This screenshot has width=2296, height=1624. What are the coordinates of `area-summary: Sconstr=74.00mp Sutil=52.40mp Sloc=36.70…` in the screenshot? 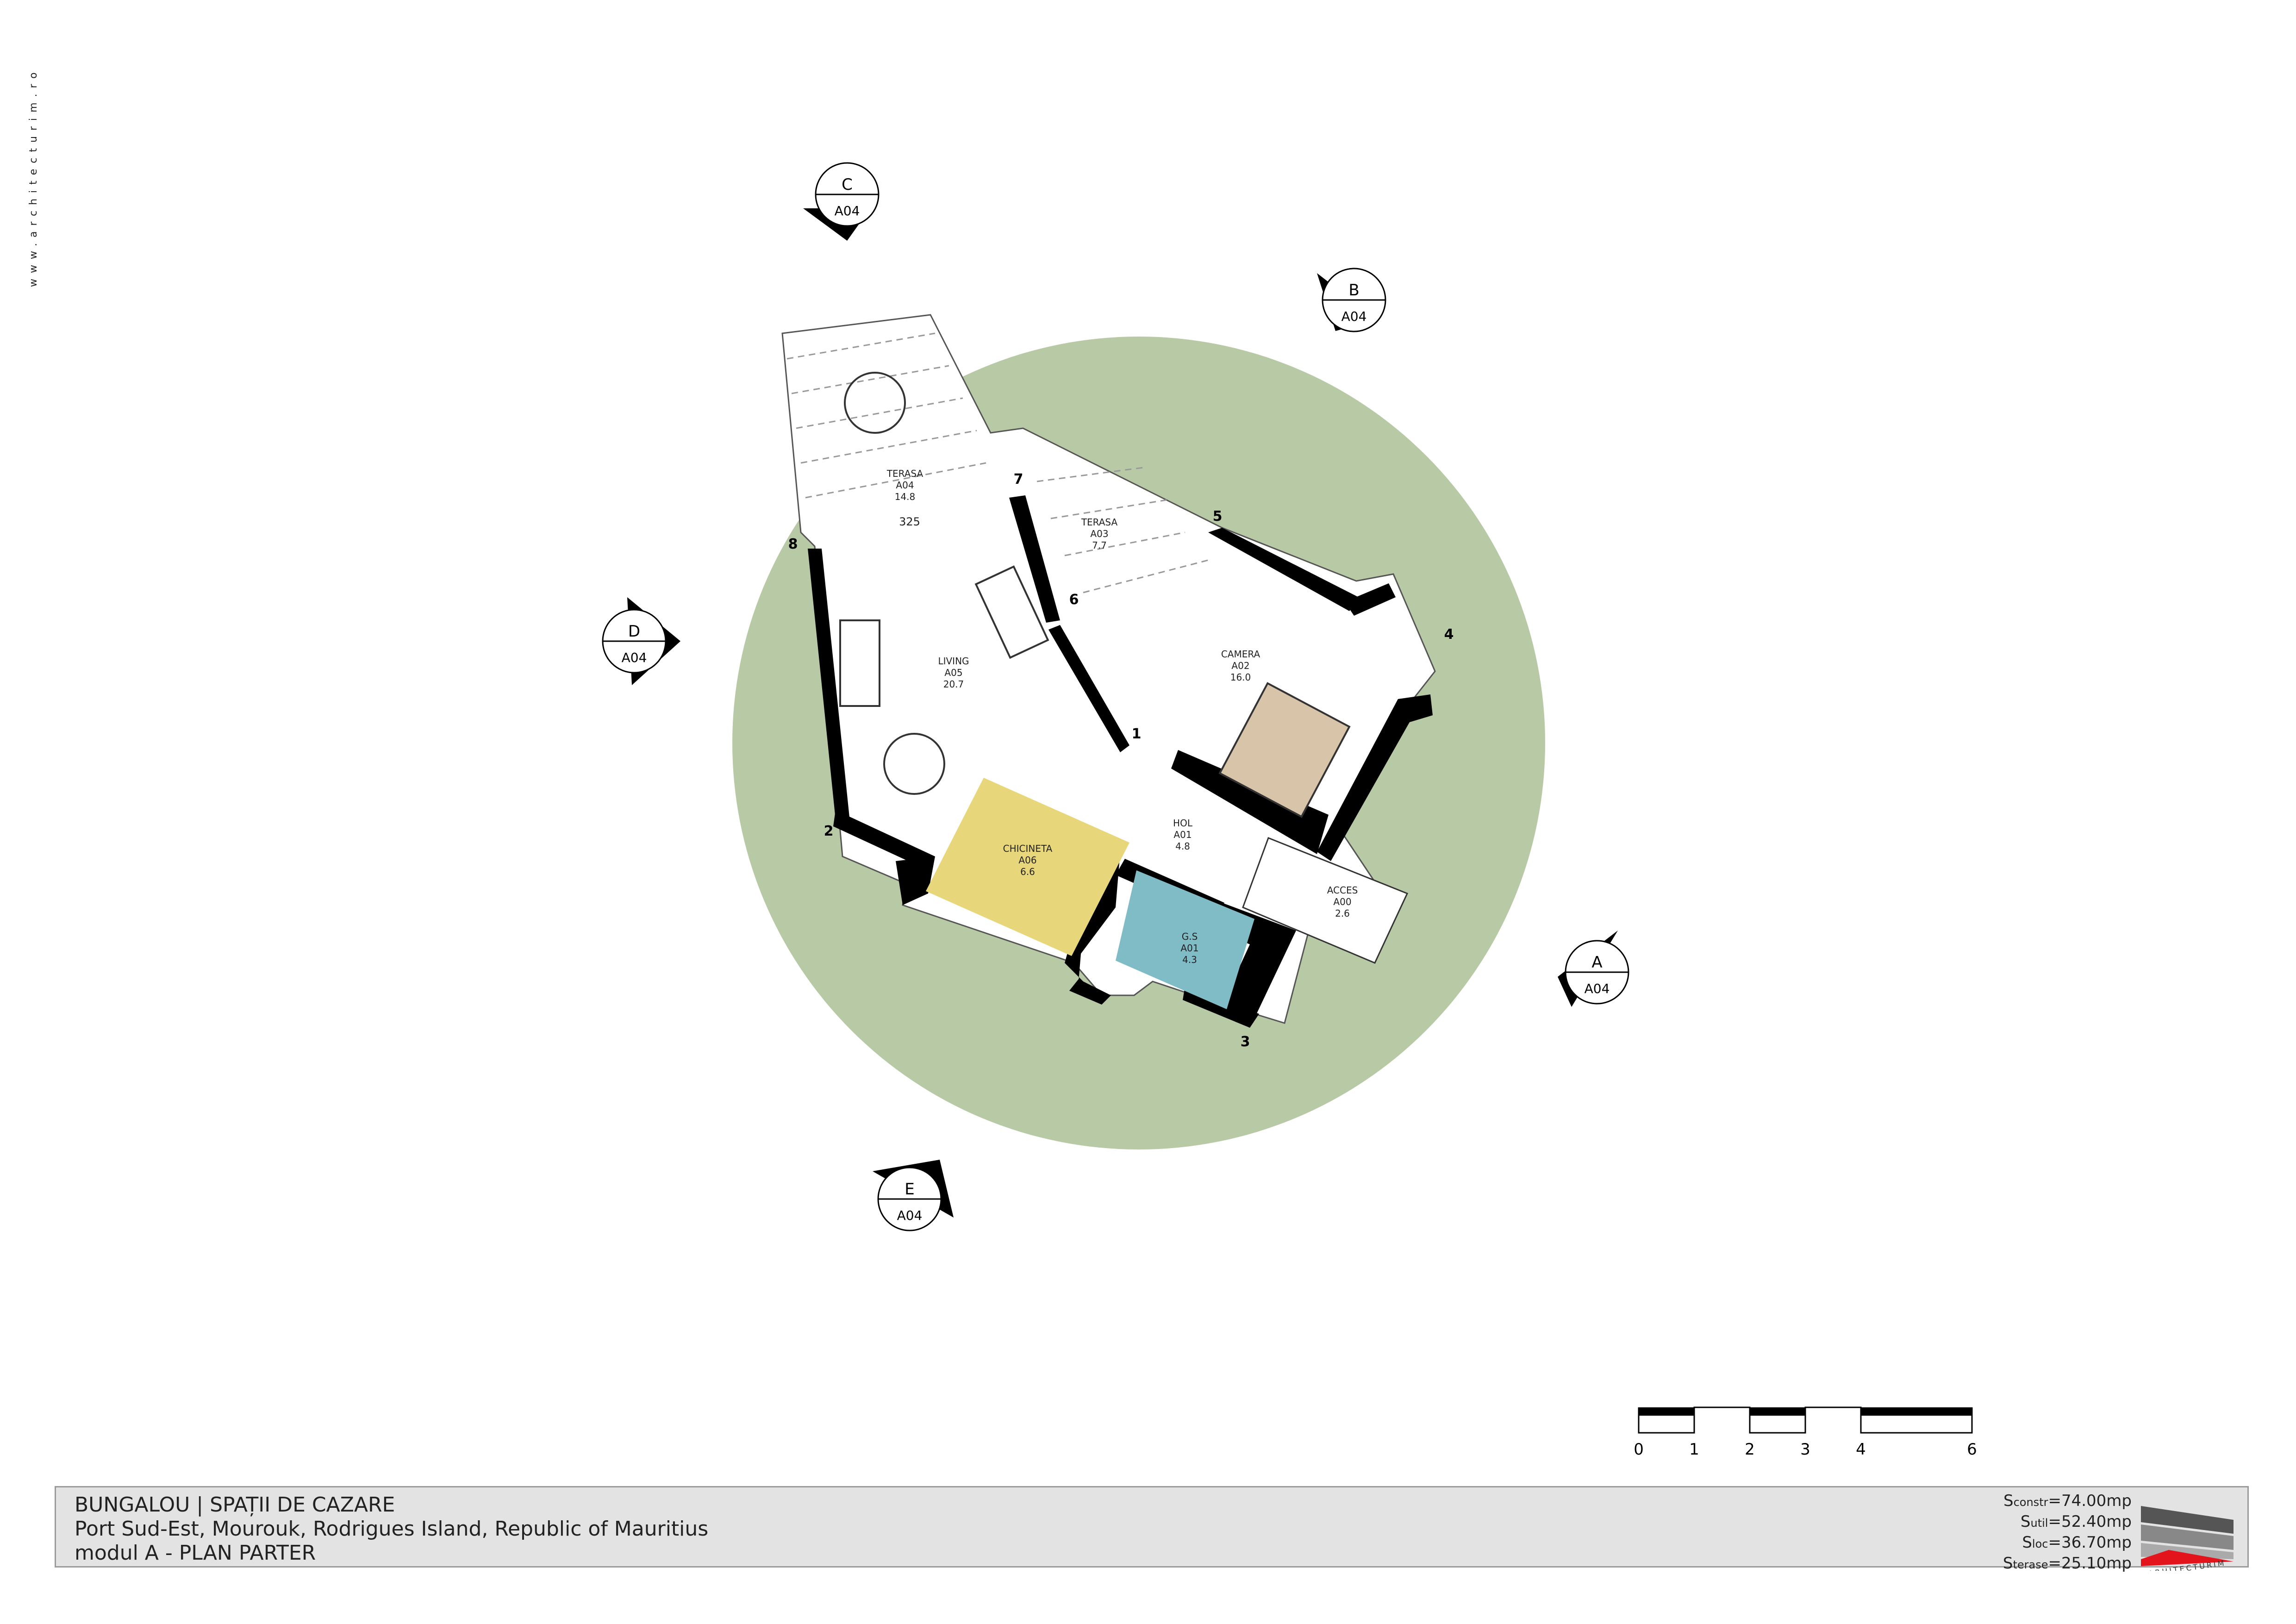 It's located at (2067, 1532).